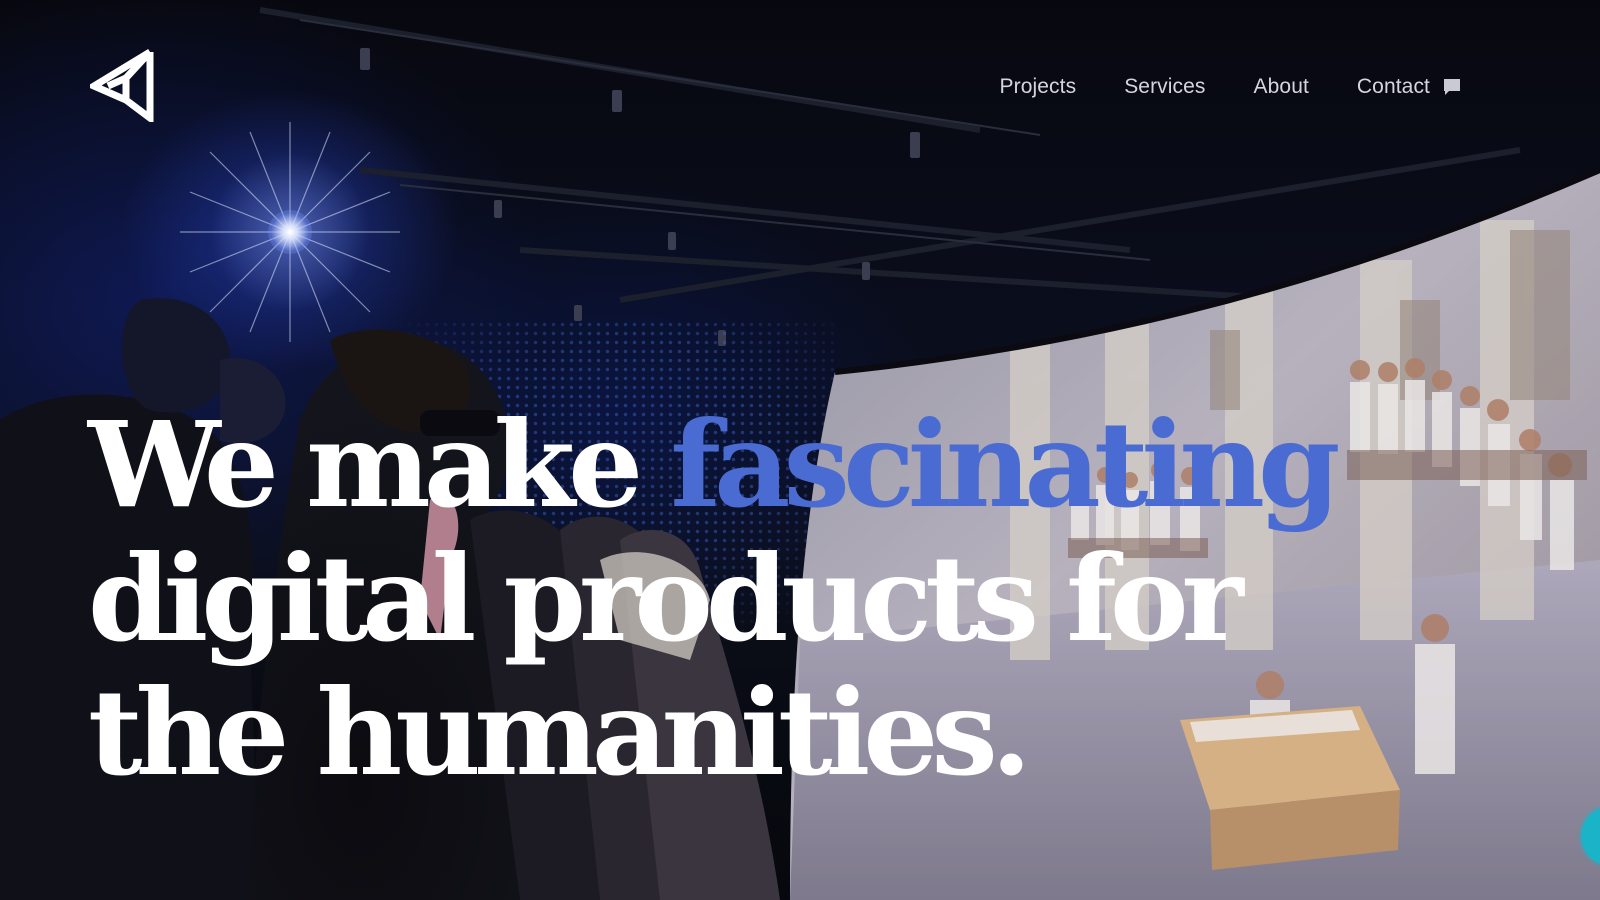  I want to click on headline-accent-word: fascinating, so click(1005, 464).